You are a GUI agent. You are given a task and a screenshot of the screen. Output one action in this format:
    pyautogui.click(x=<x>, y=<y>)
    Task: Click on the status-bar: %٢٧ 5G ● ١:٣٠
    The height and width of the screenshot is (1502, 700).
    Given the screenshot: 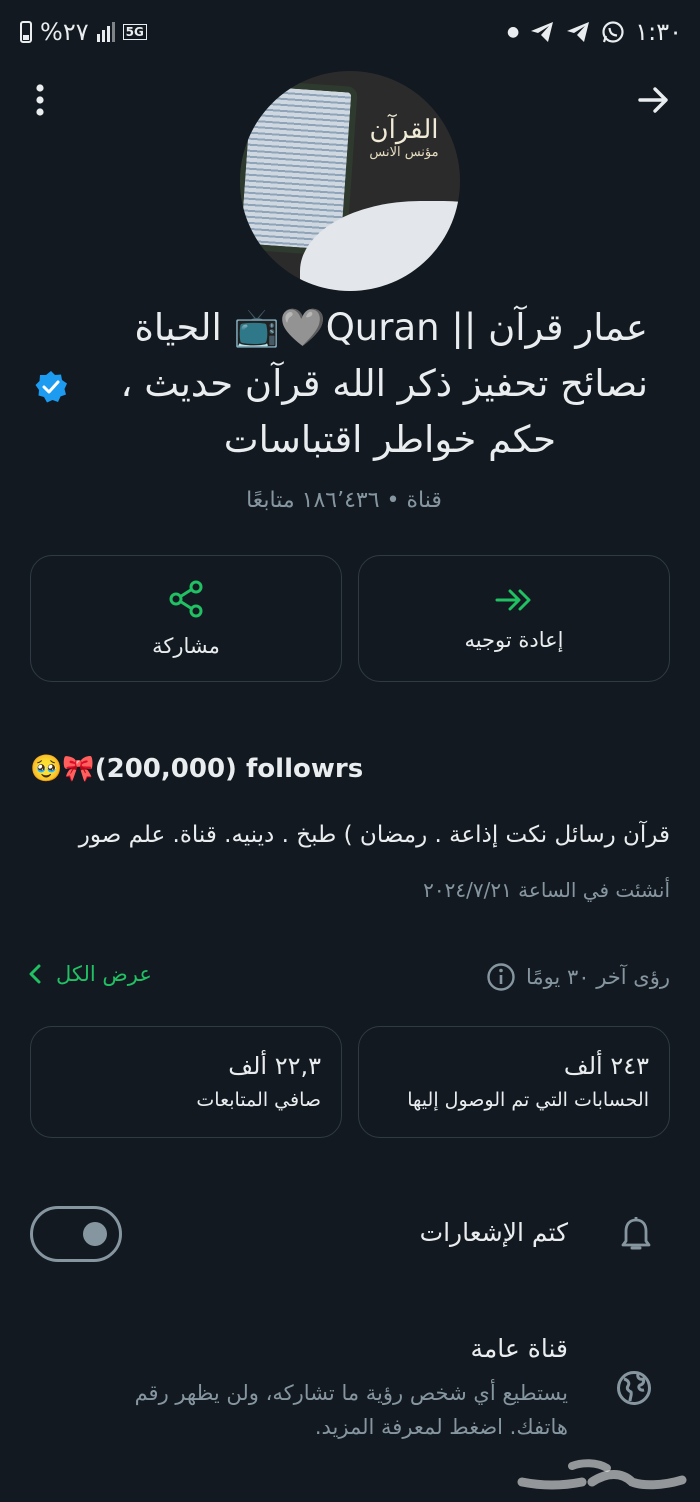 What is the action you would take?
    pyautogui.click(x=350, y=32)
    